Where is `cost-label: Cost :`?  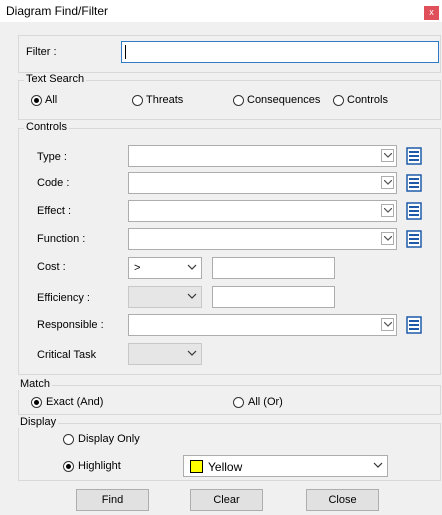
cost-label: Cost : is located at coordinates (51, 267).